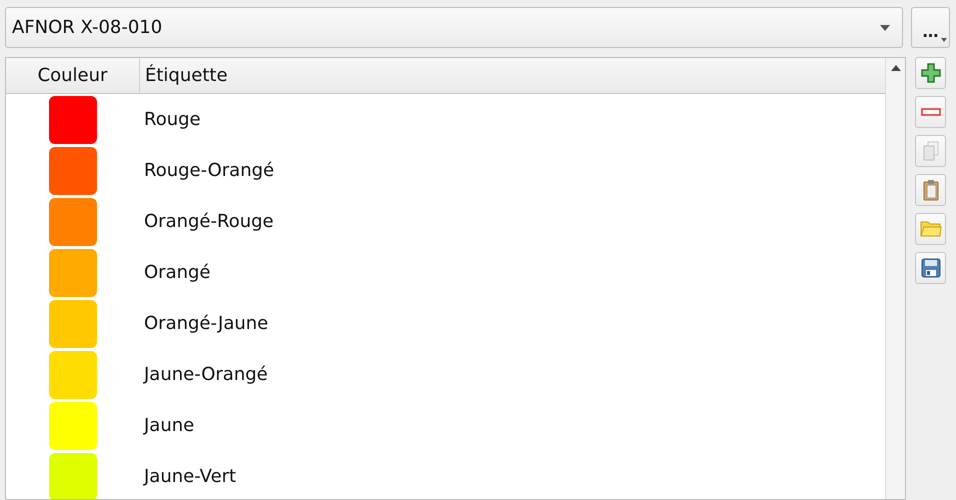 Image resolution: width=956 pixels, height=500 pixels. I want to click on color-label: Jaune-Vert, so click(190, 476).